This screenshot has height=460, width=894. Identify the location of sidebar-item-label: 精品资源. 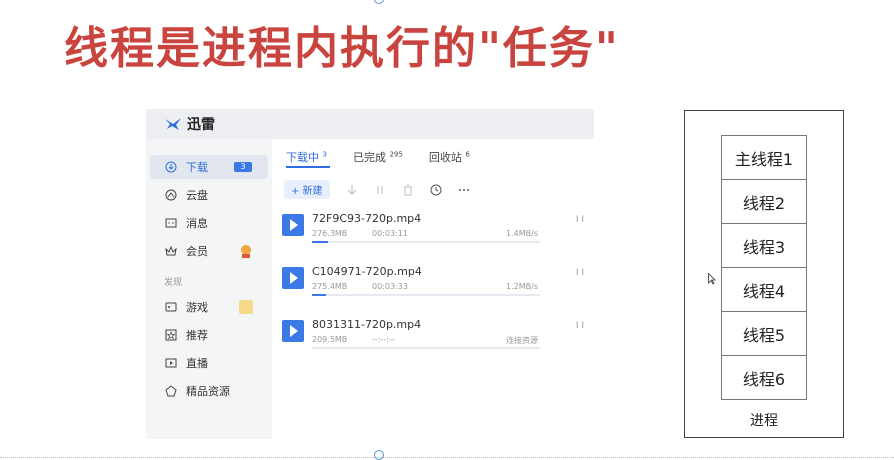
(208, 391).